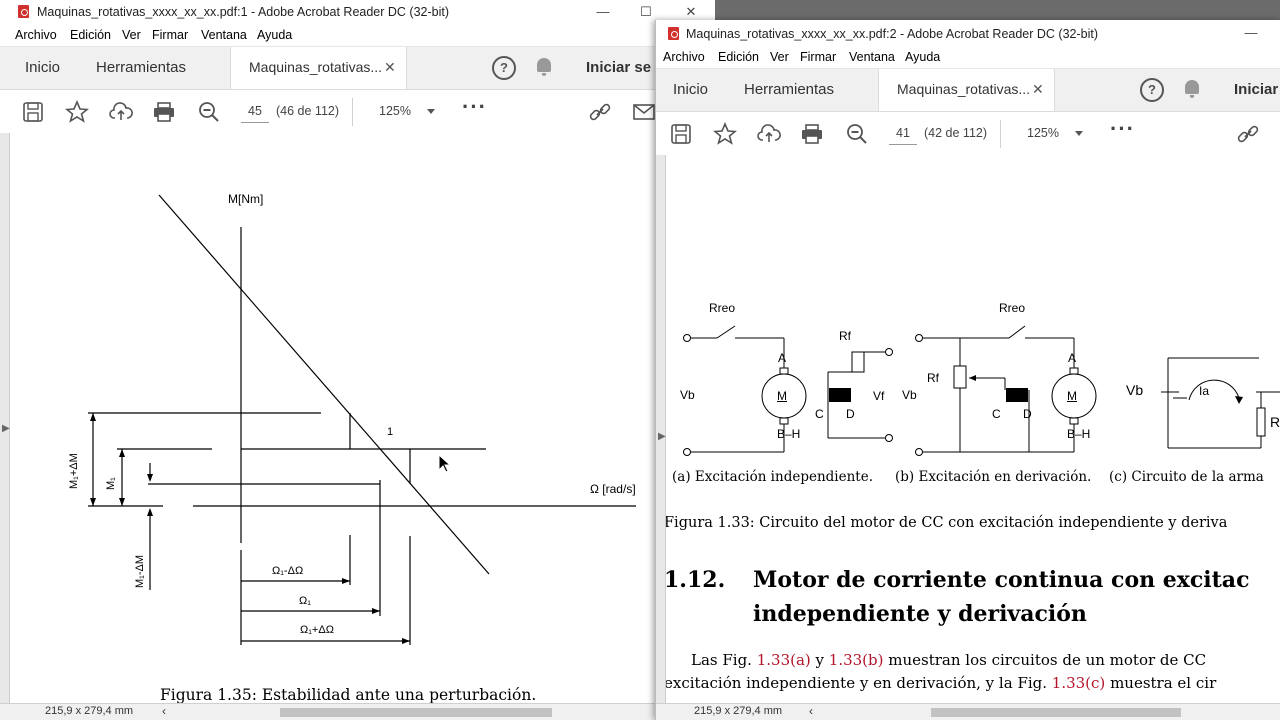  Describe the element at coordinates (1072, 396) in the screenshot. I see `motor-label-b: M` at that location.